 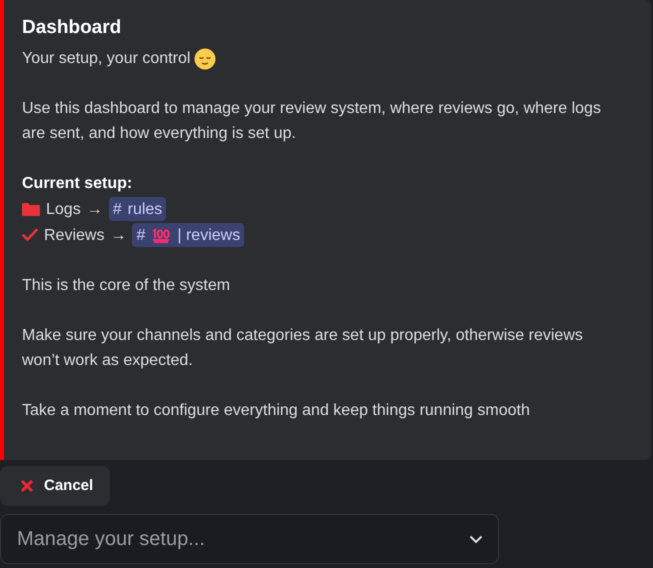 I want to click on hundred-points-icon, so click(x=161, y=235).